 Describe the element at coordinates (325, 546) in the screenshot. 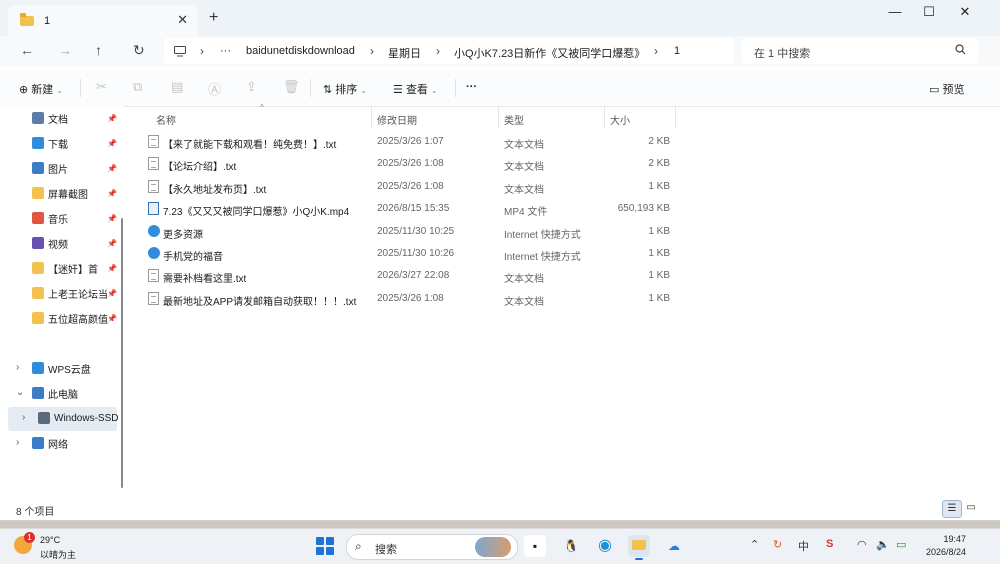

I see `windows-start-icon` at that location.